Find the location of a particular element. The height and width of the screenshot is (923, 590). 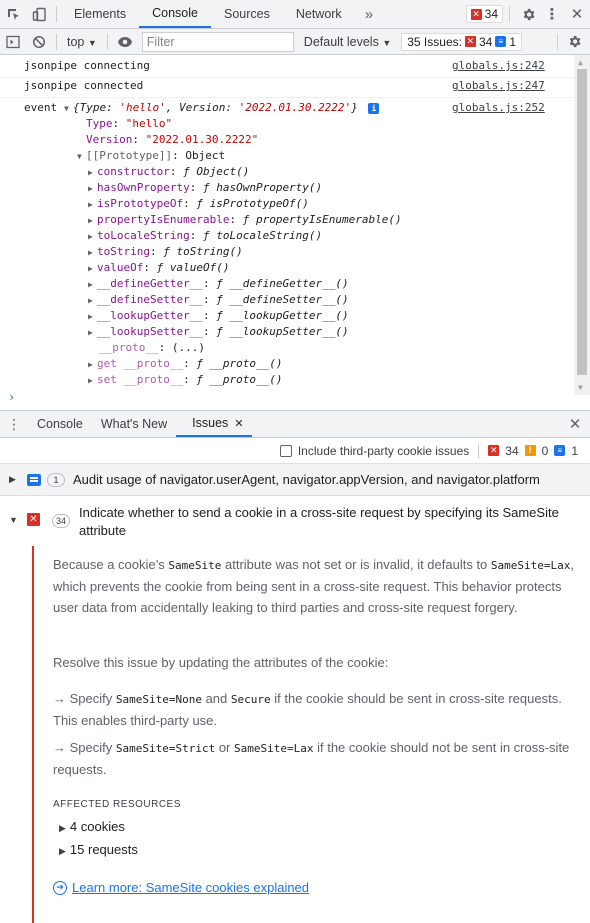

text: or is located at coordinates (224, 747).